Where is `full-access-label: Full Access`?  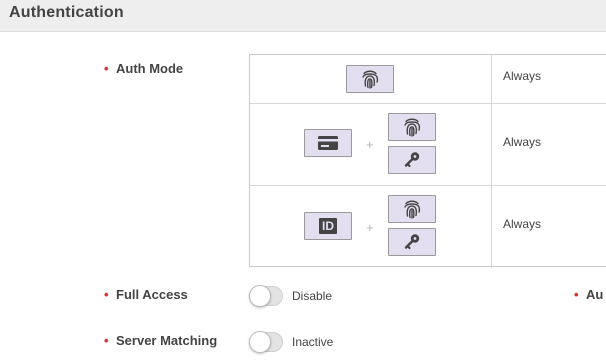
full-access-label: Full Access is located at coordinates (152, 294).